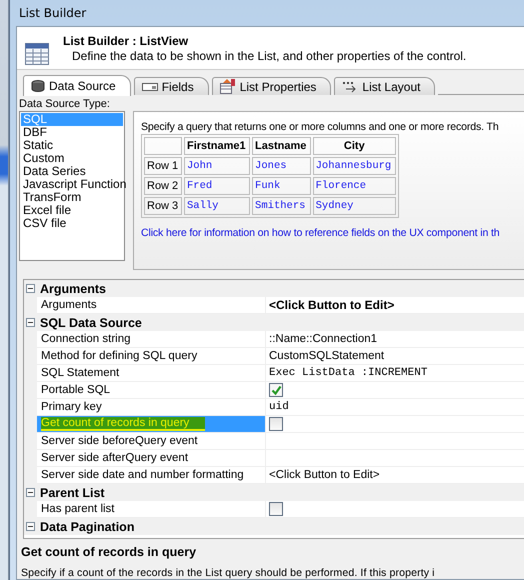 Image resolution: width=524 pixels, height=580 pixels. What do you see at coordinates (72, 493) in the screenshot?
I see `category-title: Parent List` at bounding box center [72, 493].